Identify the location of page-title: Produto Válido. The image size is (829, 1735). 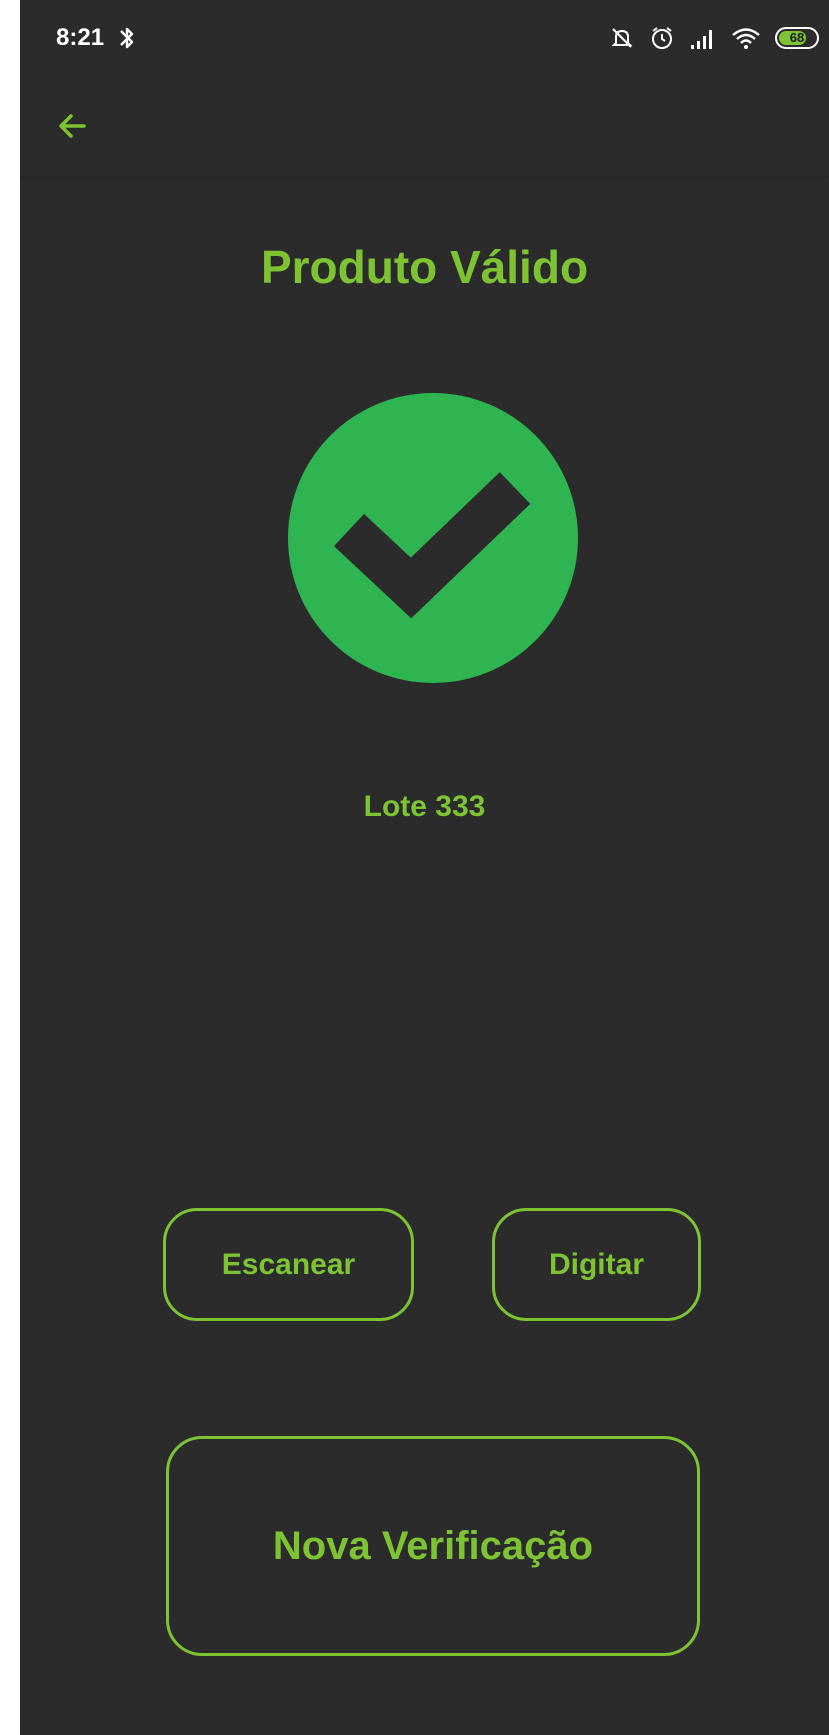
(424, 267).